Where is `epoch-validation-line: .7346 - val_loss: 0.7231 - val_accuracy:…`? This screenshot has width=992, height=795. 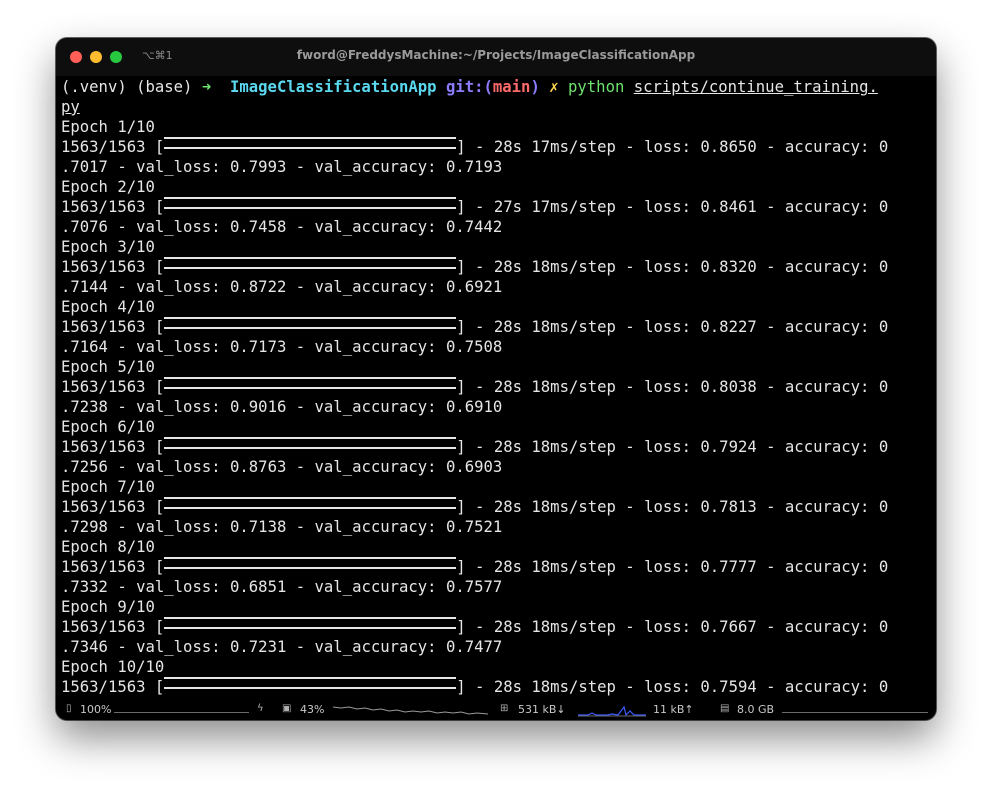
epoch-validation-line: .7346 - val_loss: 0.7231 - val_accuracy:… is located at coordinates (282, 647).